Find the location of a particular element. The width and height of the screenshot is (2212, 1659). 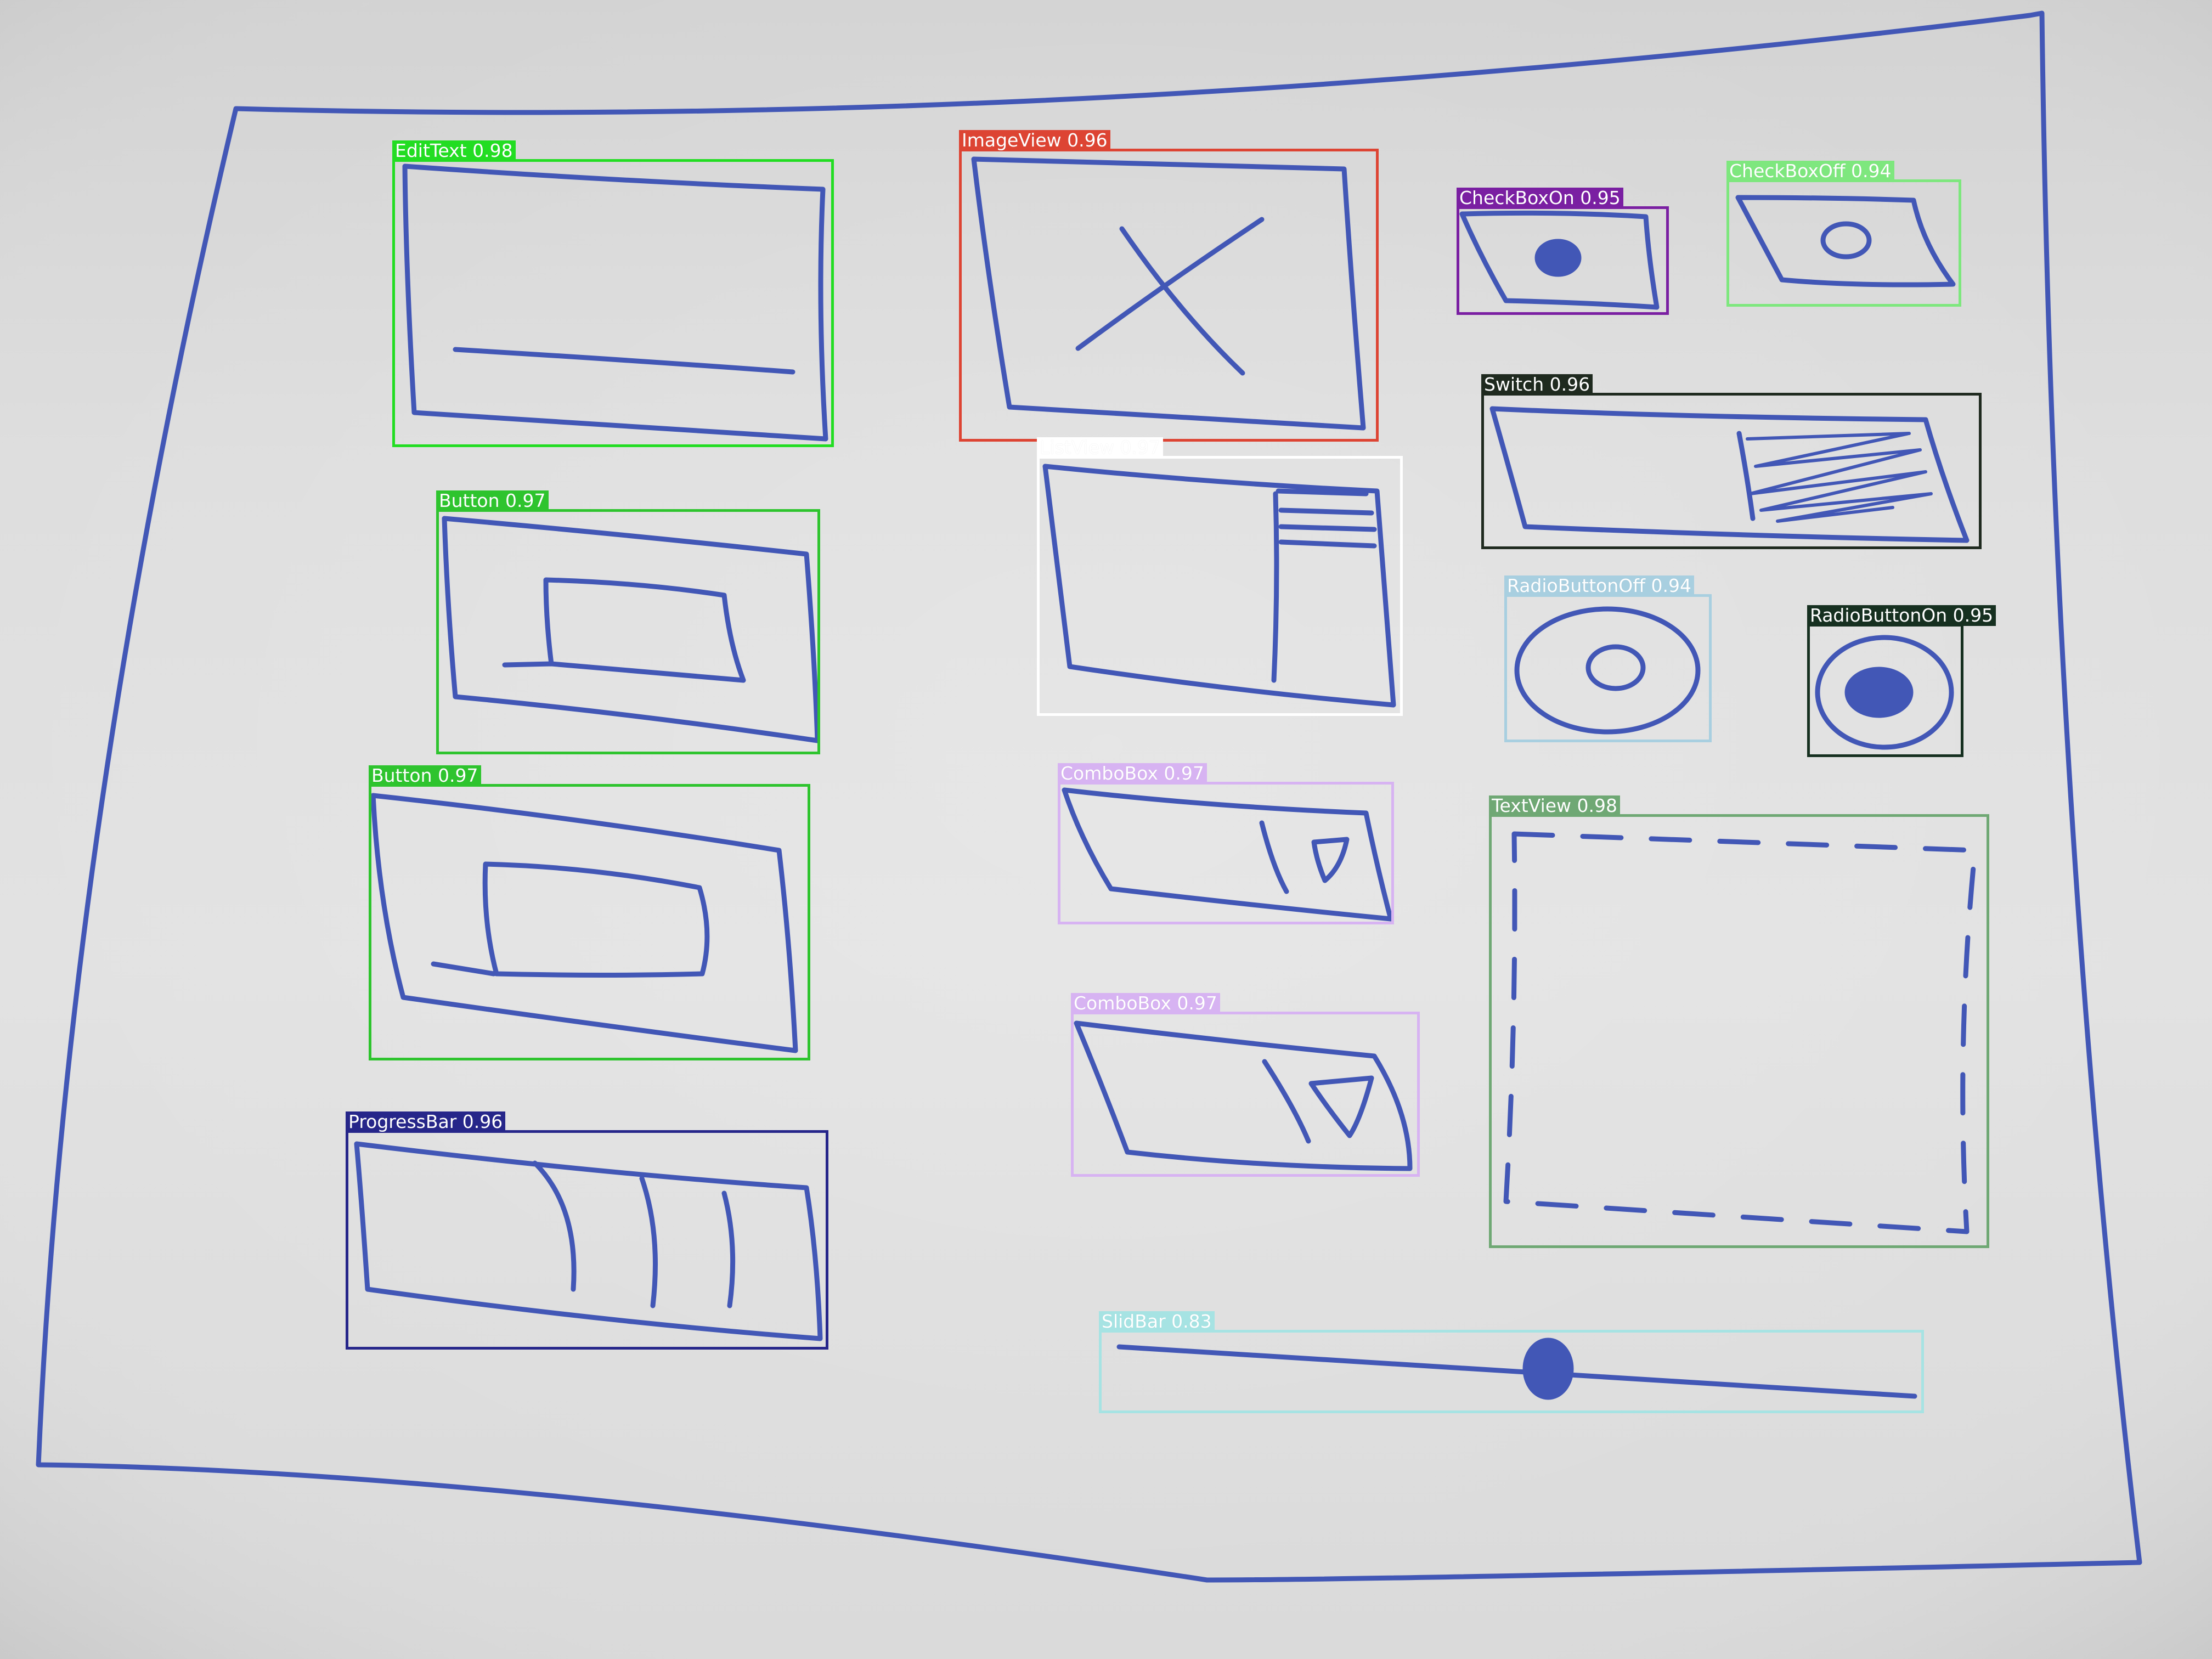

detection-imageview: ImageView 0.96 is located at coordinates (1169, 286).